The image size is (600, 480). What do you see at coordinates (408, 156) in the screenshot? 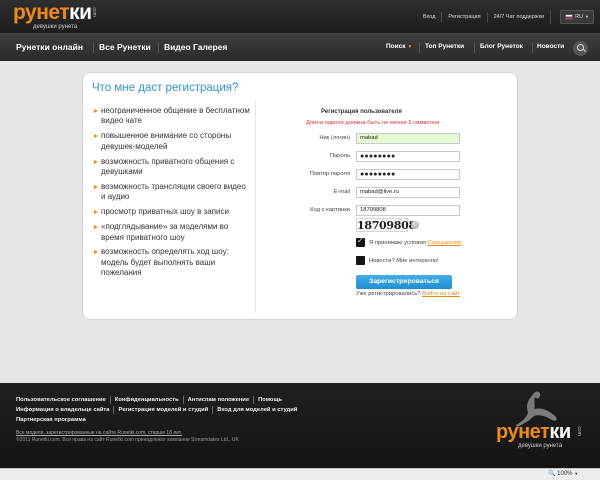
I see `password-input: ●●●●●●●●` at bounding box center [408, 156].